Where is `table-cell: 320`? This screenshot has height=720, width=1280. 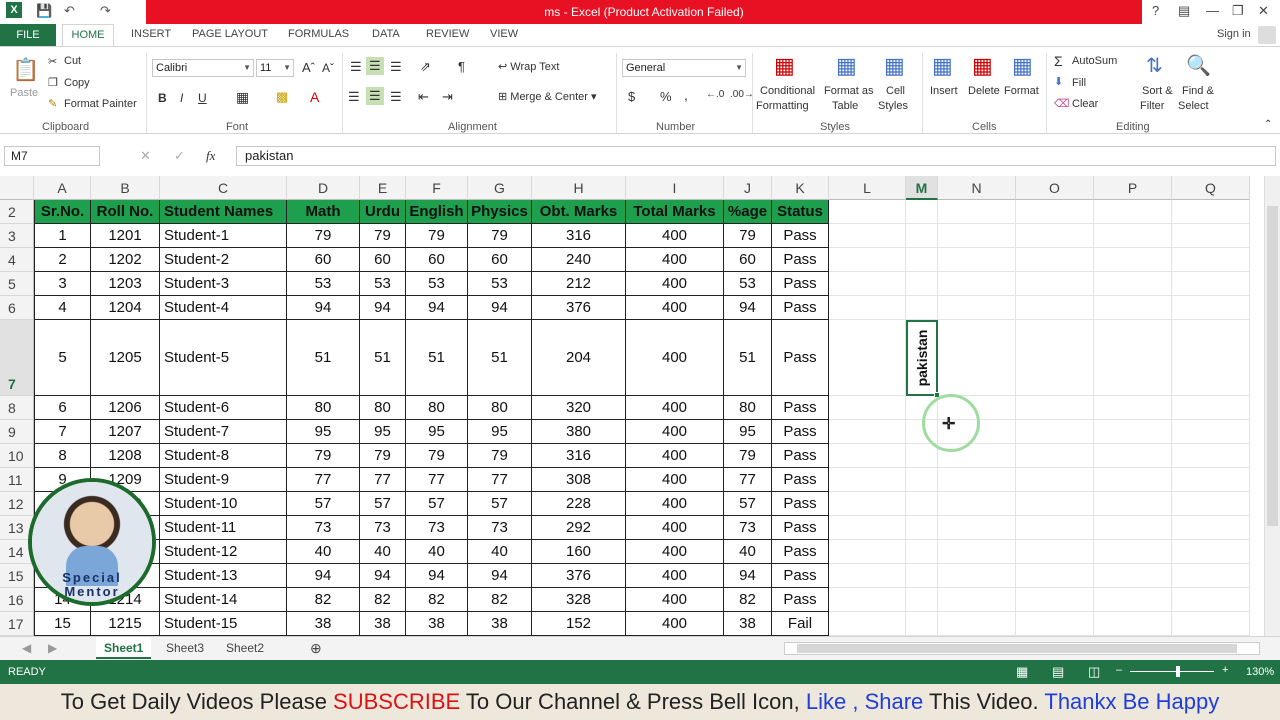 table-cell: 320 is located at coordinates (579, 408).